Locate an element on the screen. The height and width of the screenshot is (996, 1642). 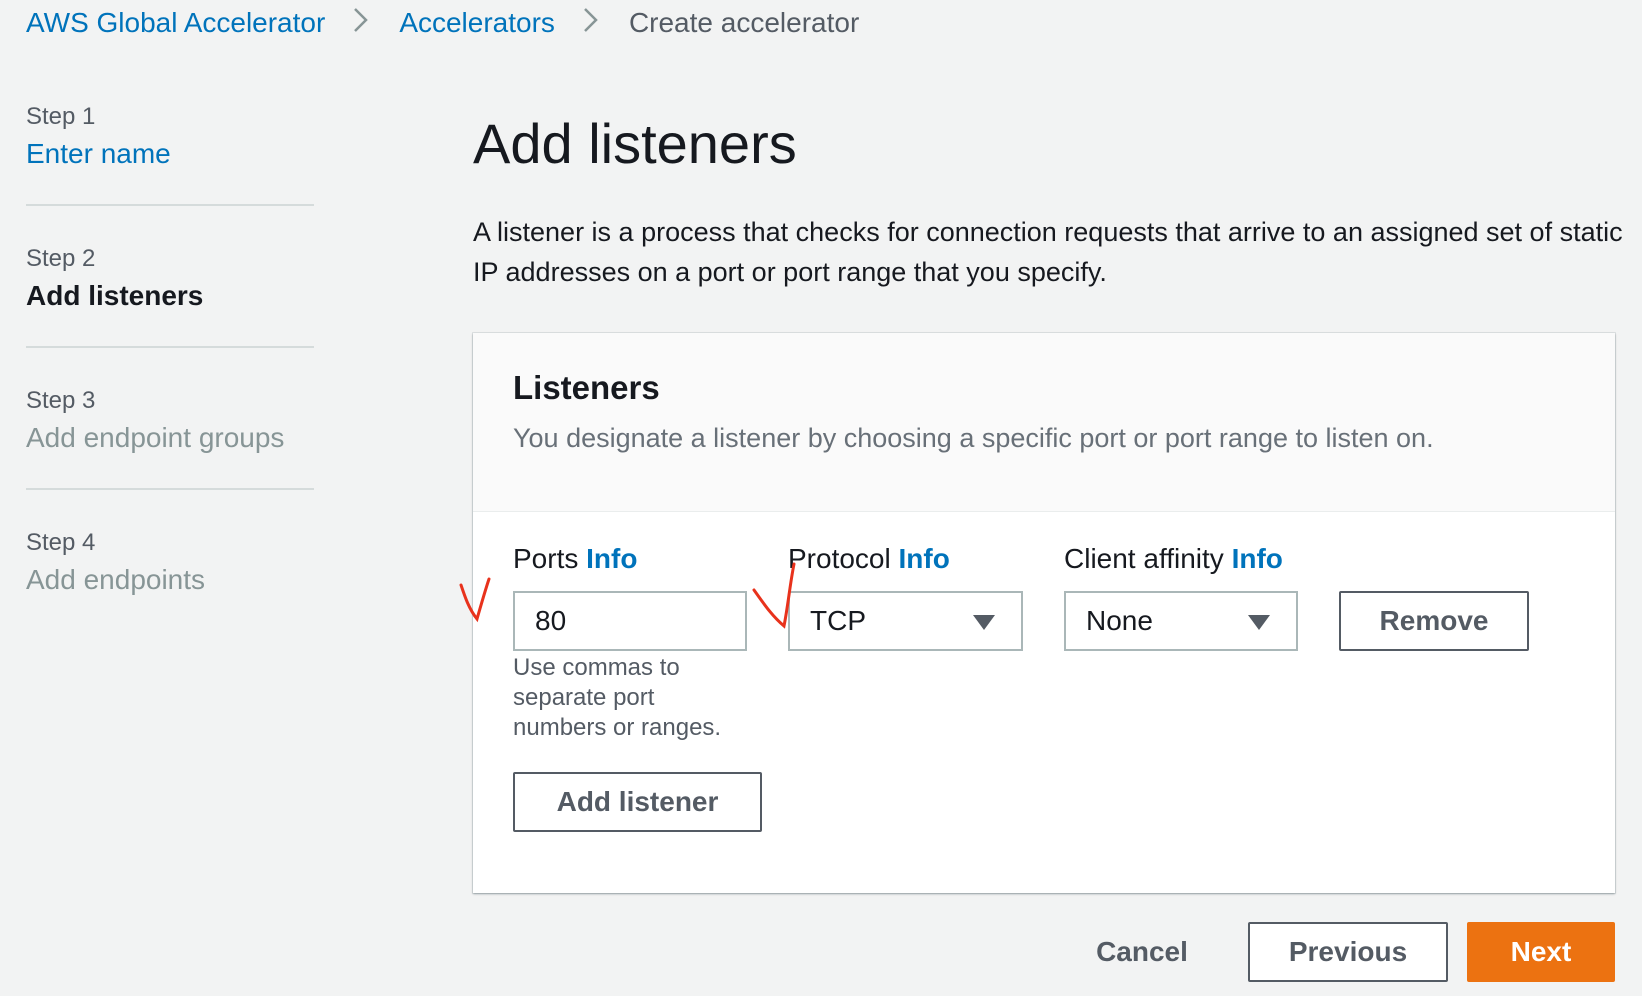
ports-label: Ports Info is located at coordinates (575, 559).